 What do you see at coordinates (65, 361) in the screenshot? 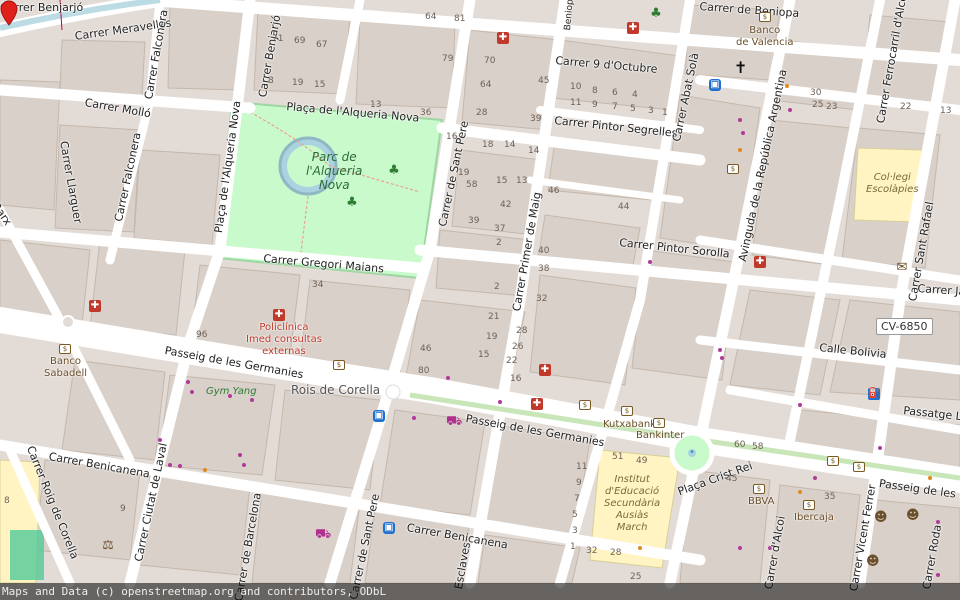
I see `poi-banco-sabadell-line1: Banco` at bounding box center [65, 361].